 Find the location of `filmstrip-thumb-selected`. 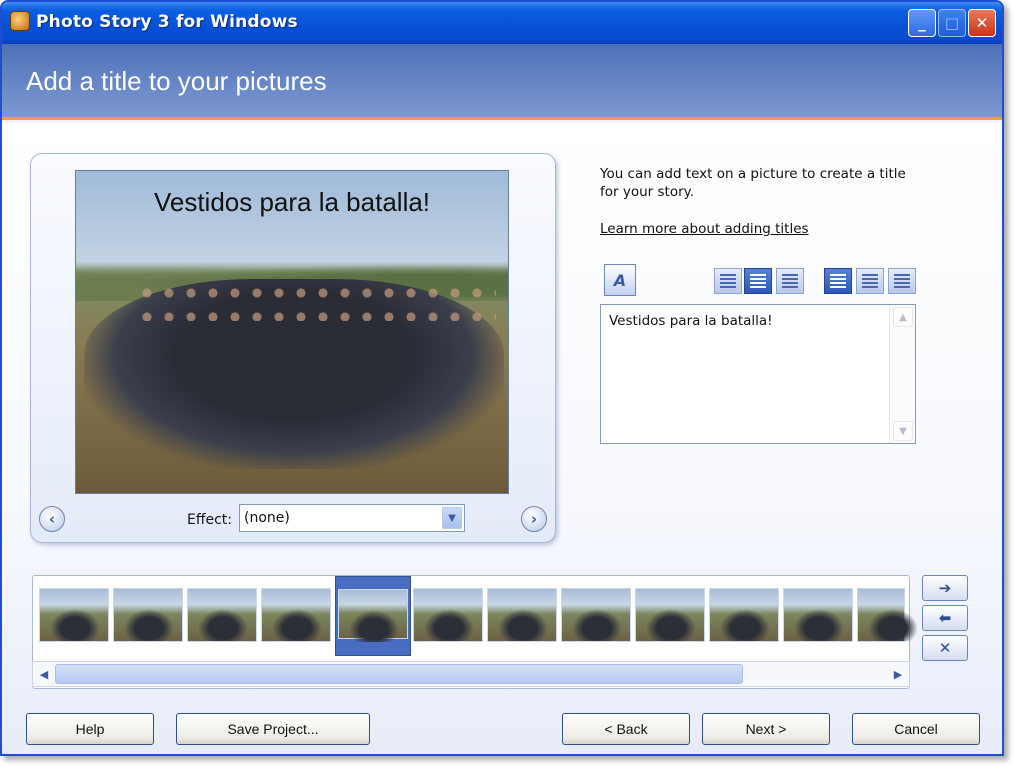

filmstrip-thumb-selected is located at coordinates (373, 616).